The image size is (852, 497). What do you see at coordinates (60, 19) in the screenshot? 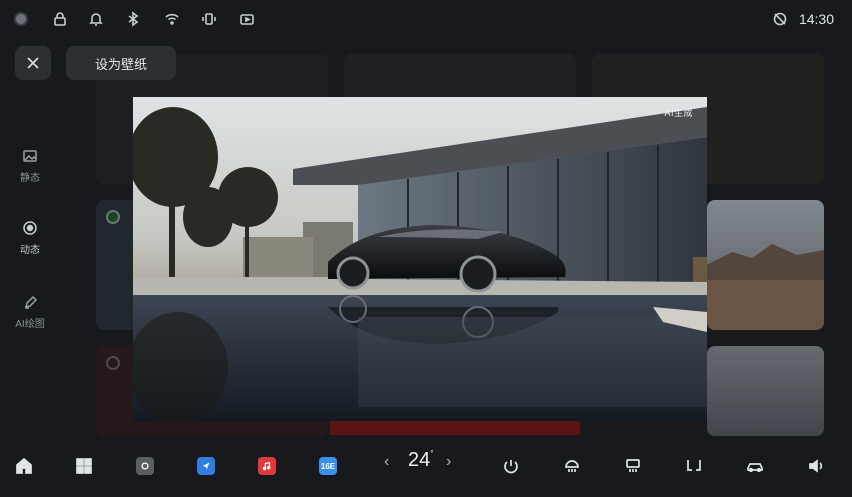
I see `lock-icon` at bounding box center [60, 19].